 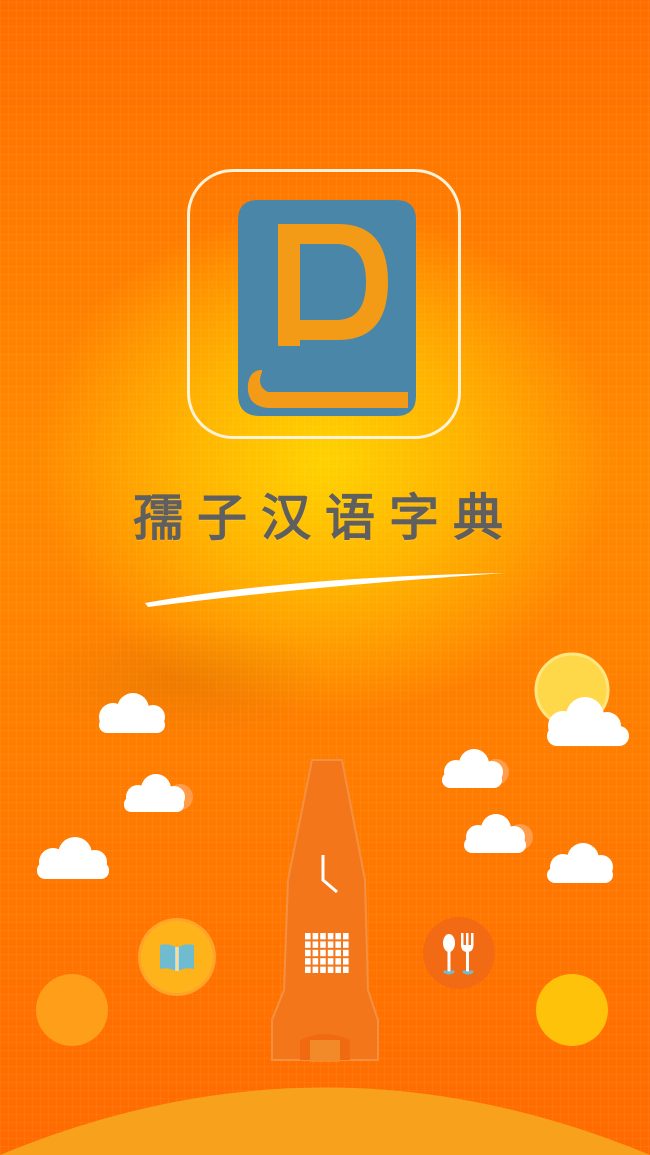 What do you see at coordinates (72, 1010) in the screenshot?
I see `decor-circle-left` at bounding box center [72, 1010].